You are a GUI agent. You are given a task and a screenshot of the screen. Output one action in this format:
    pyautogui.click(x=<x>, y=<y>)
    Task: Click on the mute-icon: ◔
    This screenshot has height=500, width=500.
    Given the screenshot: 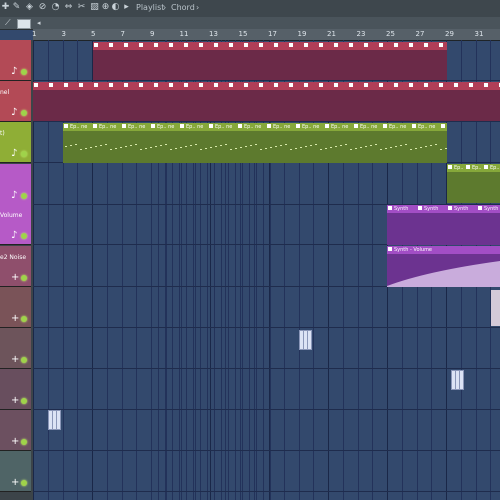 What is the action you would take?
    pyautogui.click(x=55, y=7)
    